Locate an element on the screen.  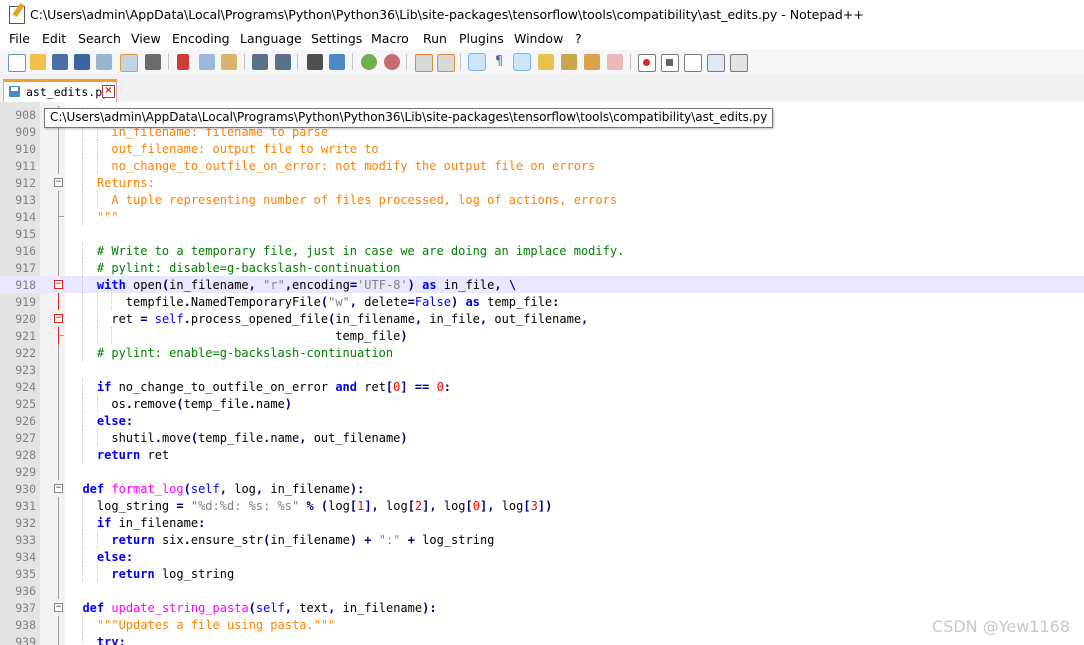
code-line: 939 try: is located at coordinates (542, 639).